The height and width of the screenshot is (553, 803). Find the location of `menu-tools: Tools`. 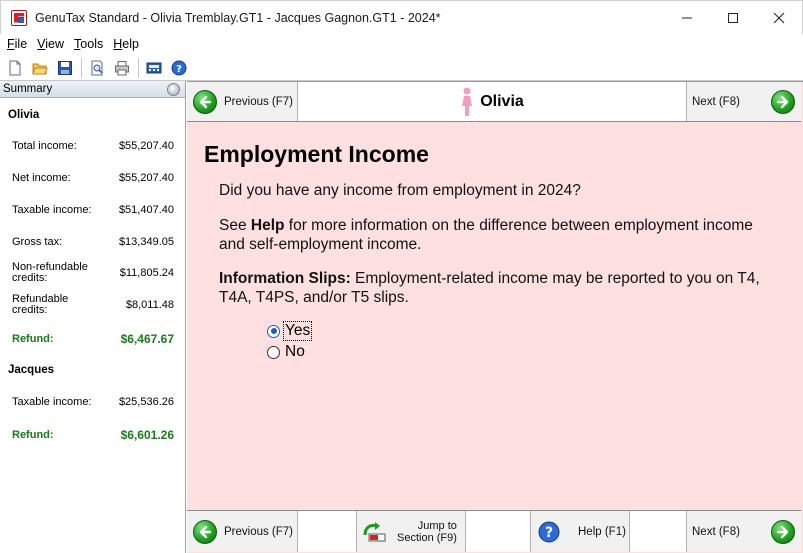

menu-tools: Tools is located at coordinates (88, 44).